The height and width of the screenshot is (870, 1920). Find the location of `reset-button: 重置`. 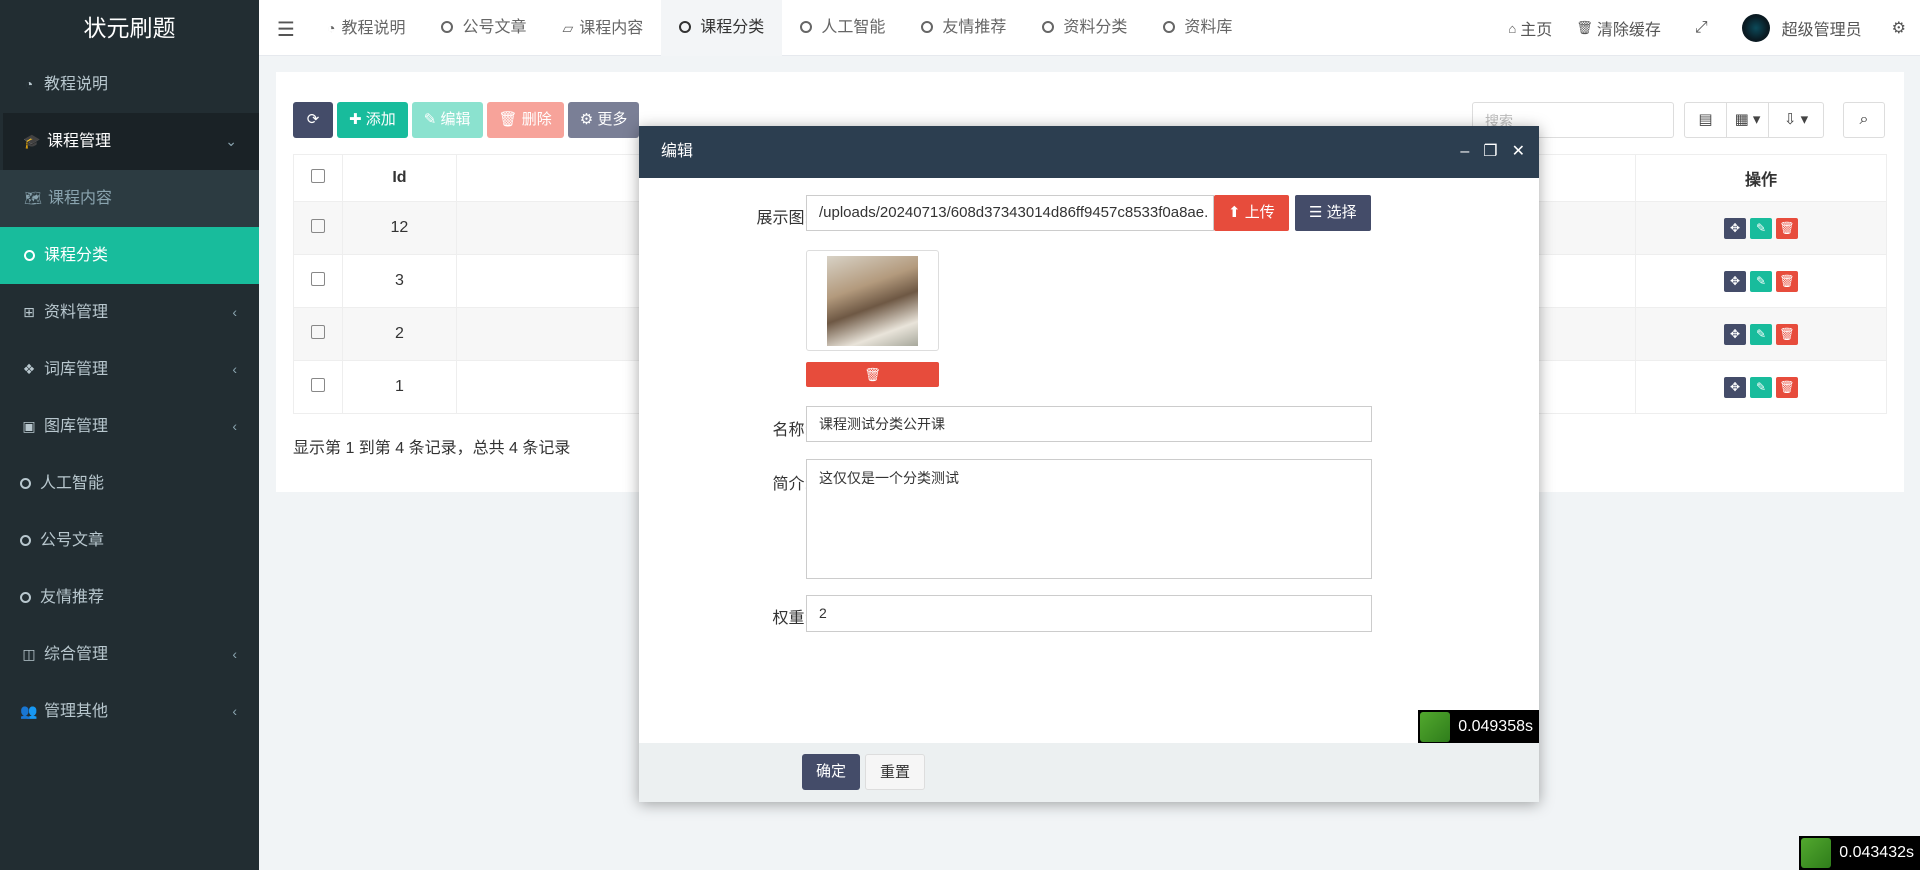

reset-button: 重置 is located at coordinates (895, 772).